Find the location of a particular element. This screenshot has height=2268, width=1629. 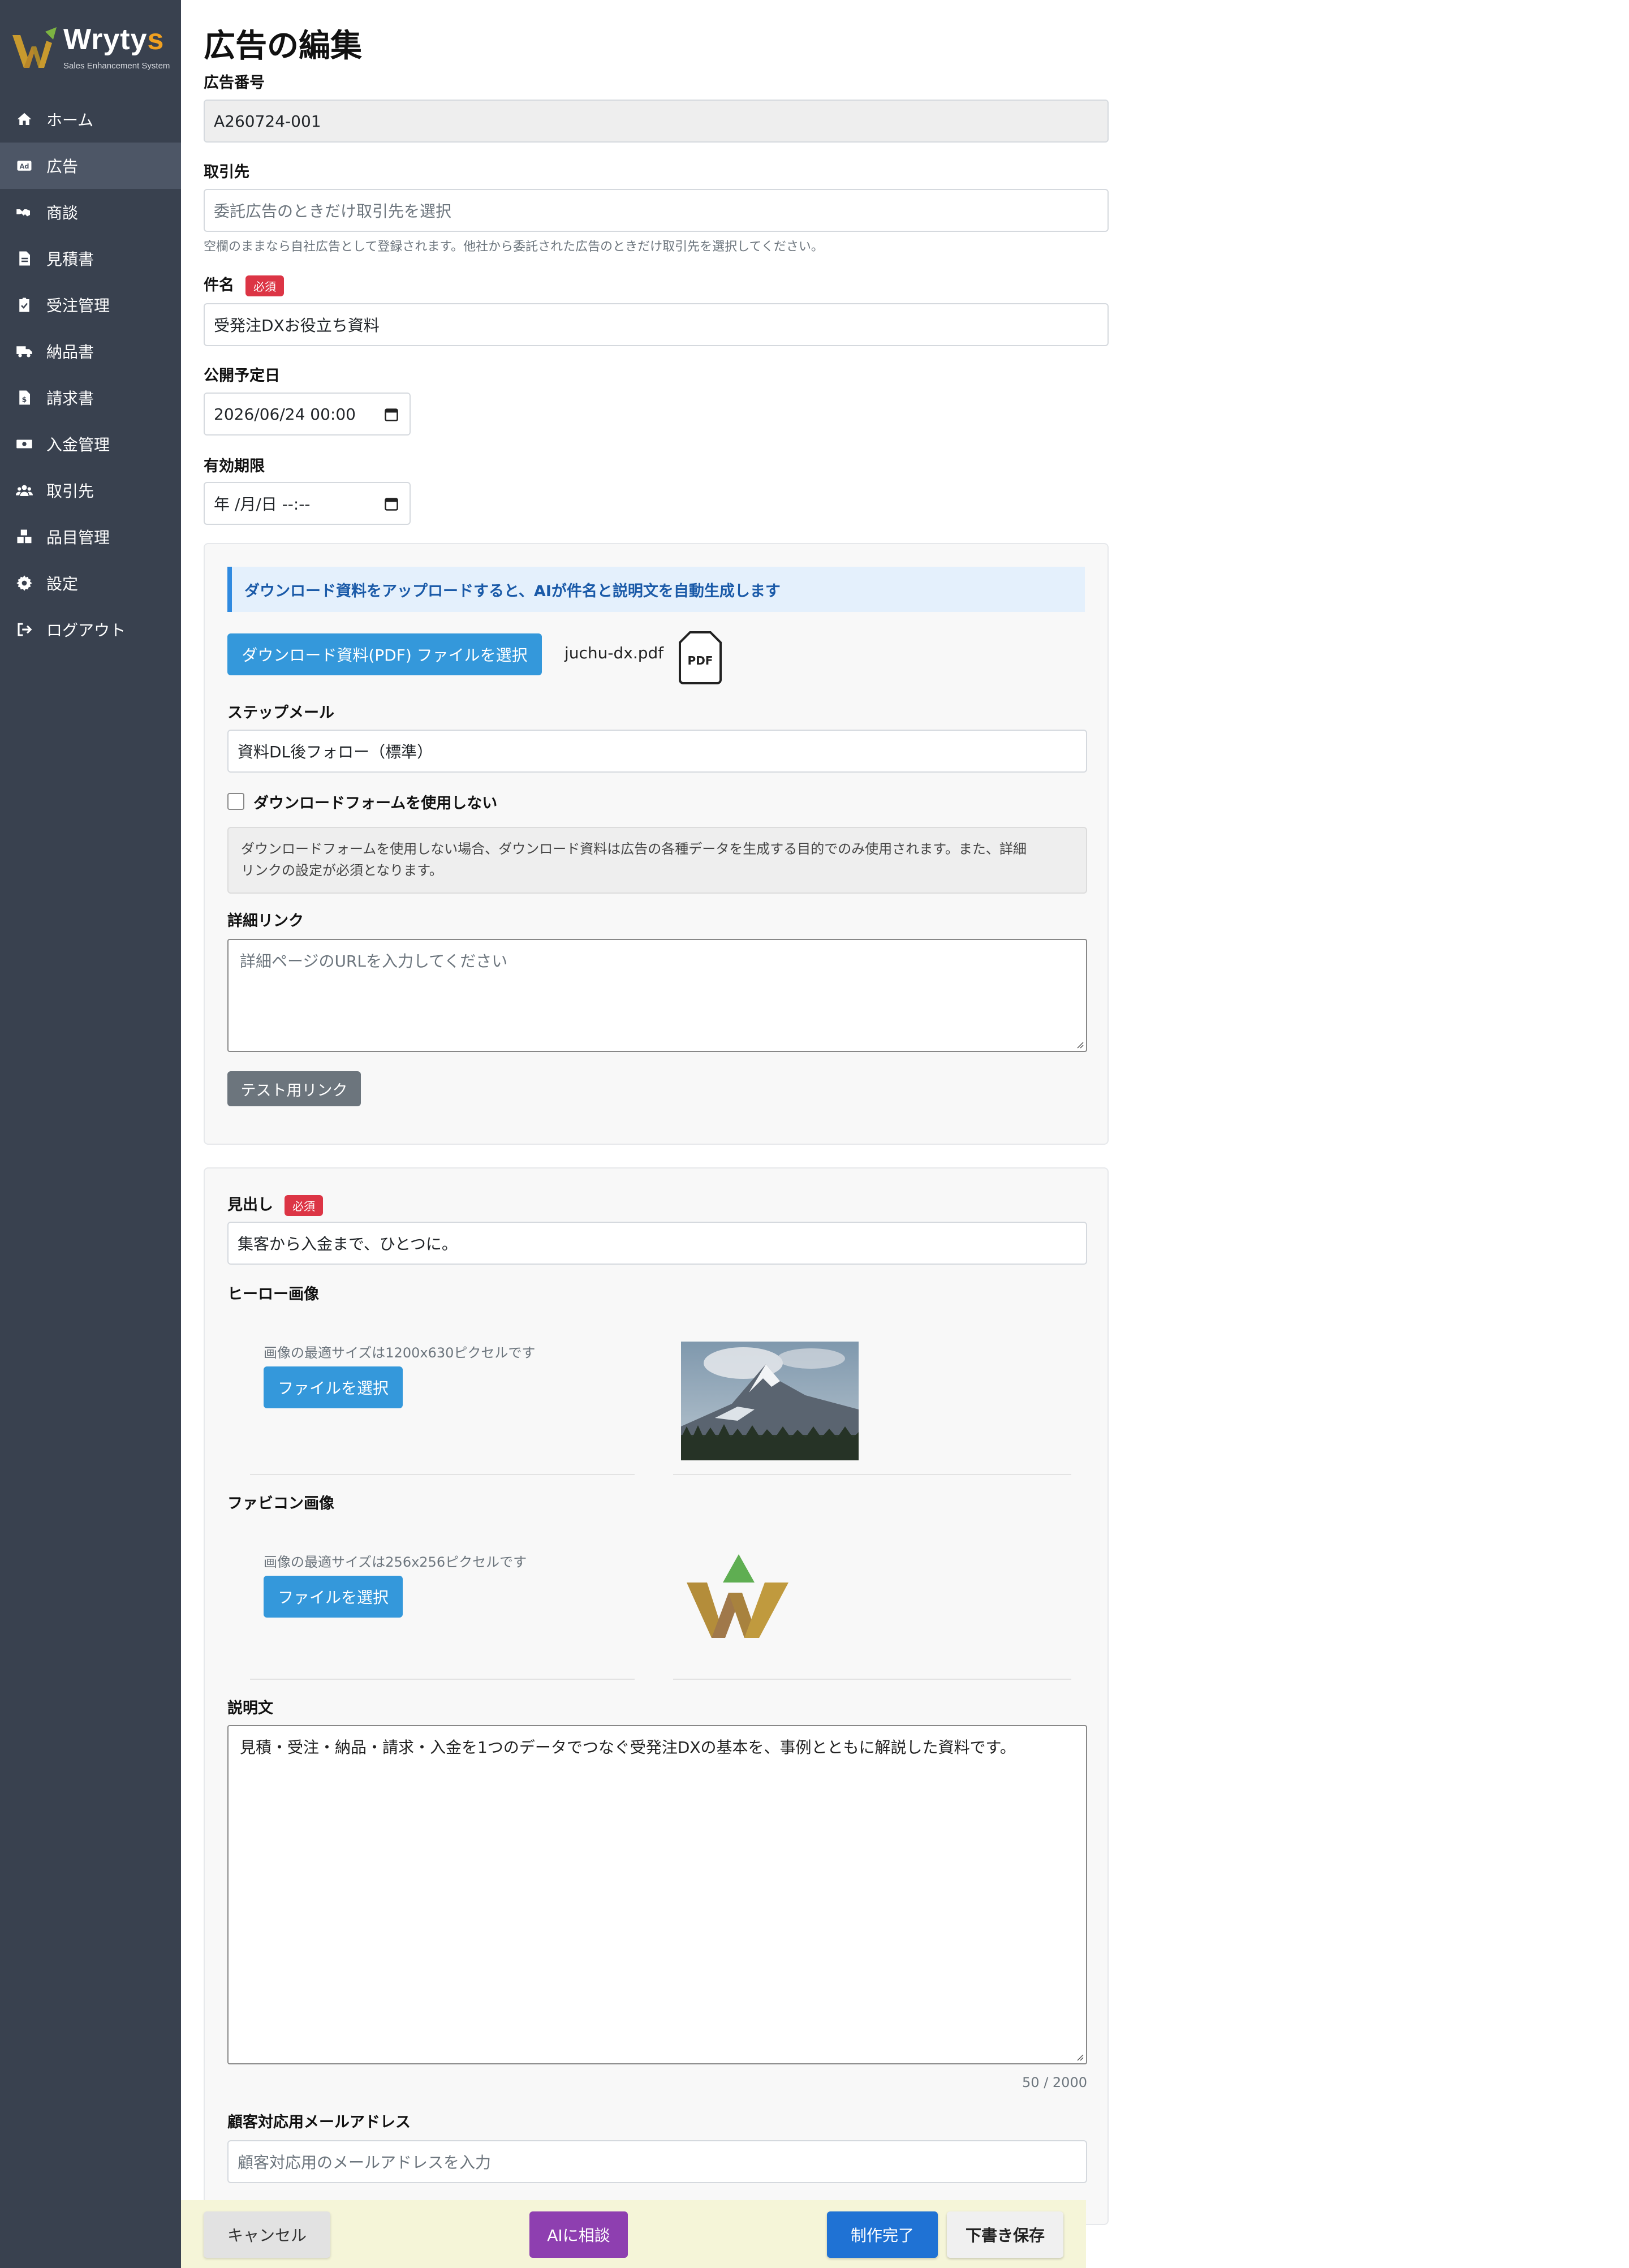

hero-image-preview is located at coordinates (770, 1401).